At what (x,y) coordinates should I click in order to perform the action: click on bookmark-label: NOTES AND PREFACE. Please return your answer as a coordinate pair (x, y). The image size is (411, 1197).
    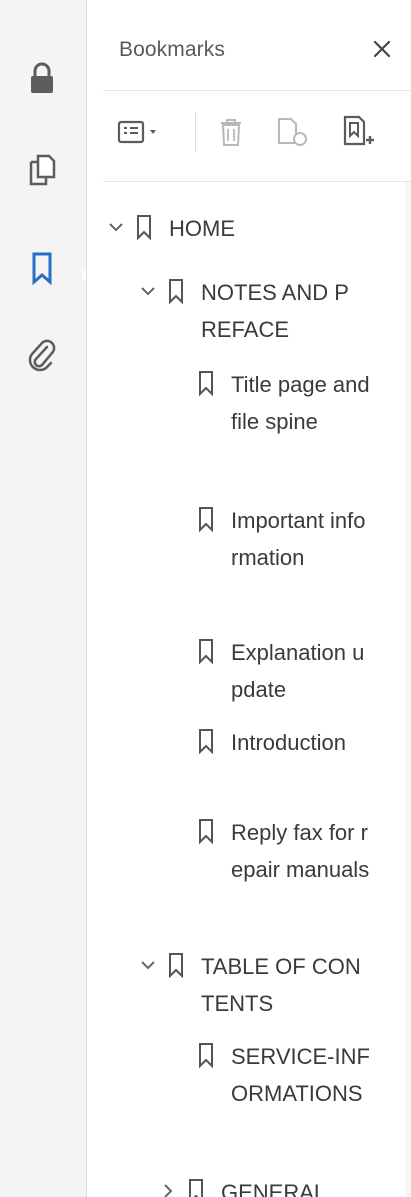
    Looking at the image, I should click on (275, 311).